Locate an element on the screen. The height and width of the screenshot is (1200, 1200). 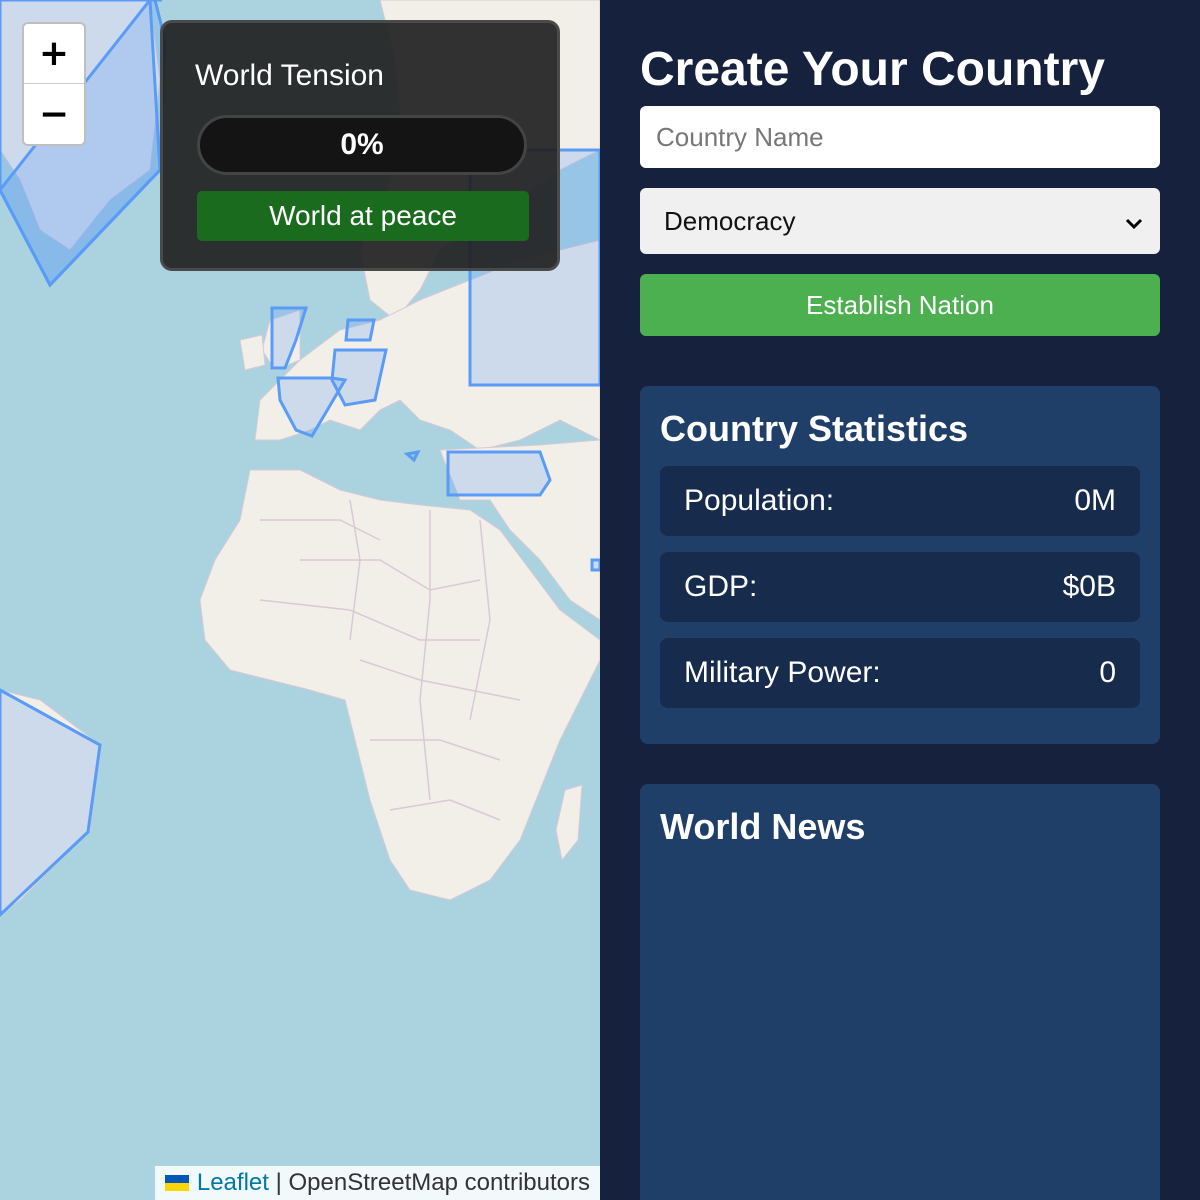
zoom-out-button: − is located at coordinates (54, 114).